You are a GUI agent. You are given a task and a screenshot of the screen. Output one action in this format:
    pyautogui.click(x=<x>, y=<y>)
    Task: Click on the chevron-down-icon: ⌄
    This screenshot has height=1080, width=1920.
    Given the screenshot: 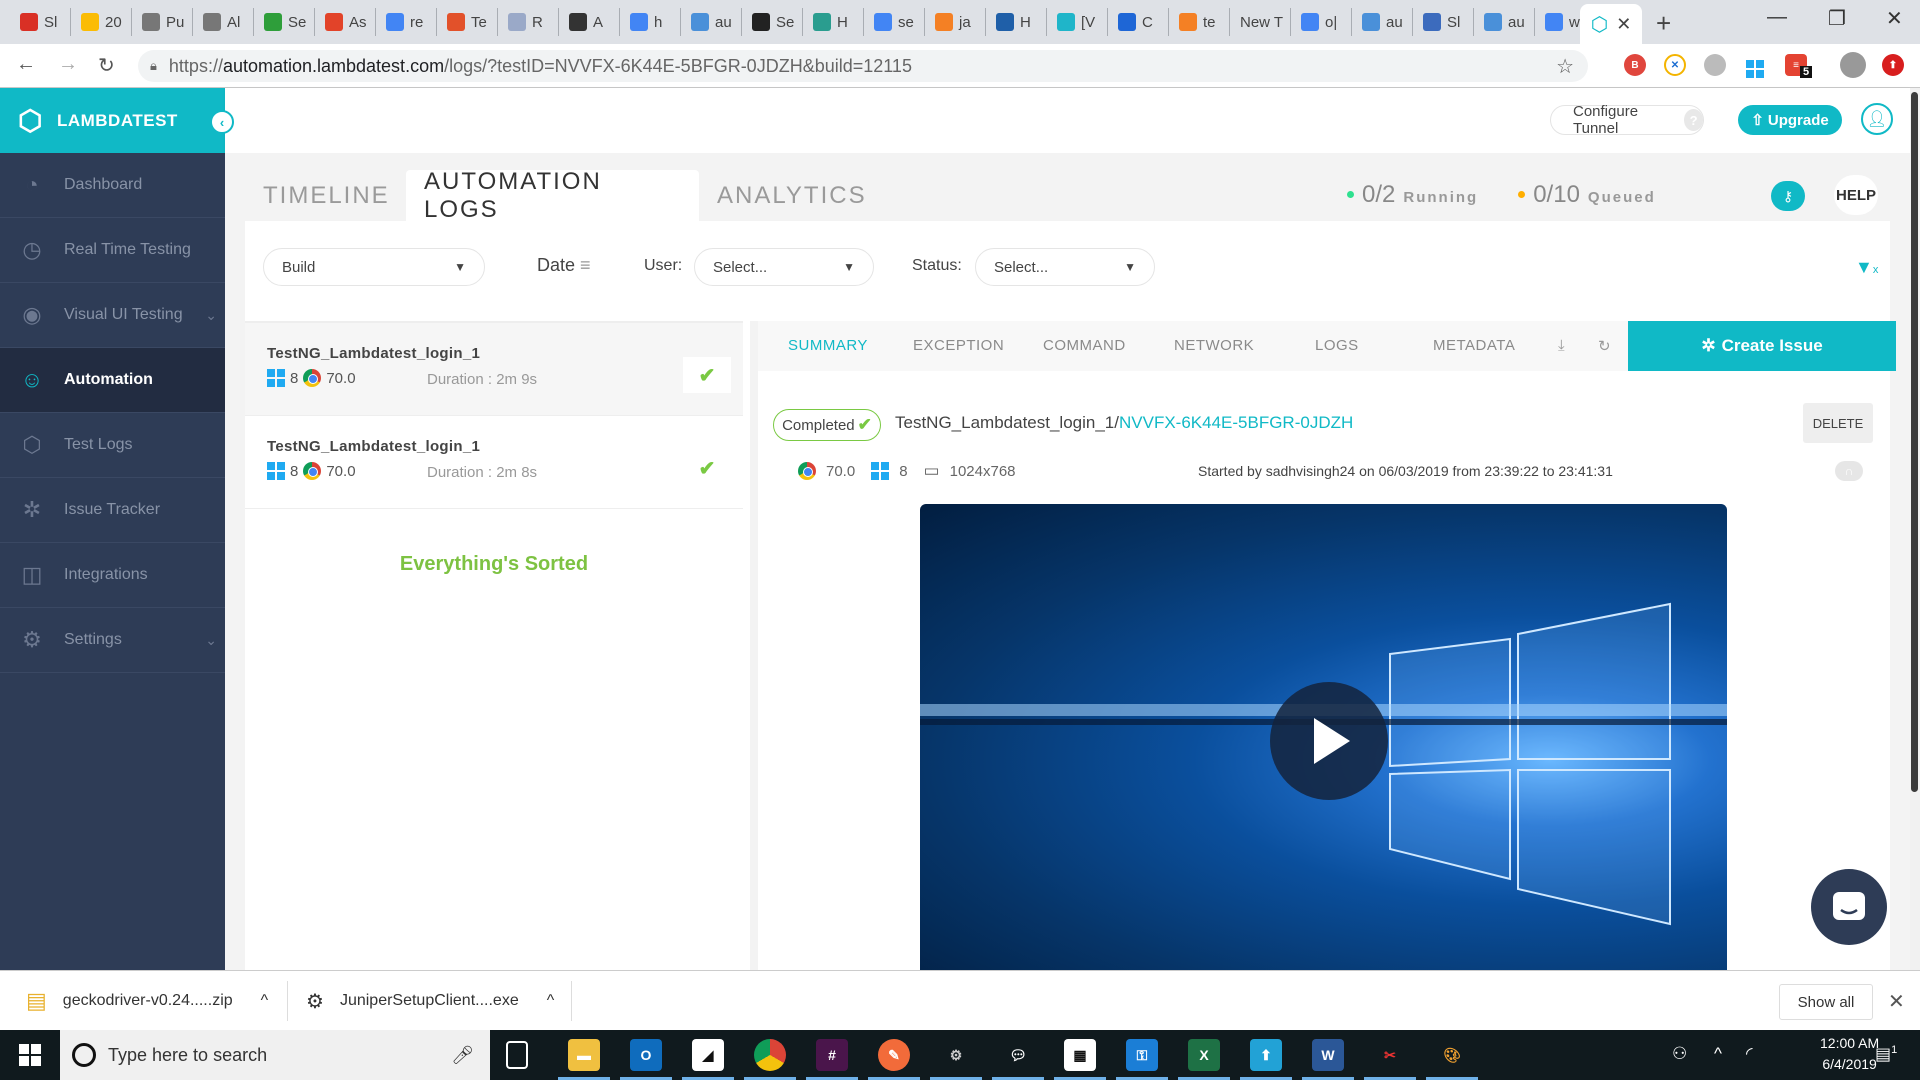 What is the action you would take?
    pyautogui.click(x=211, y=640)
    